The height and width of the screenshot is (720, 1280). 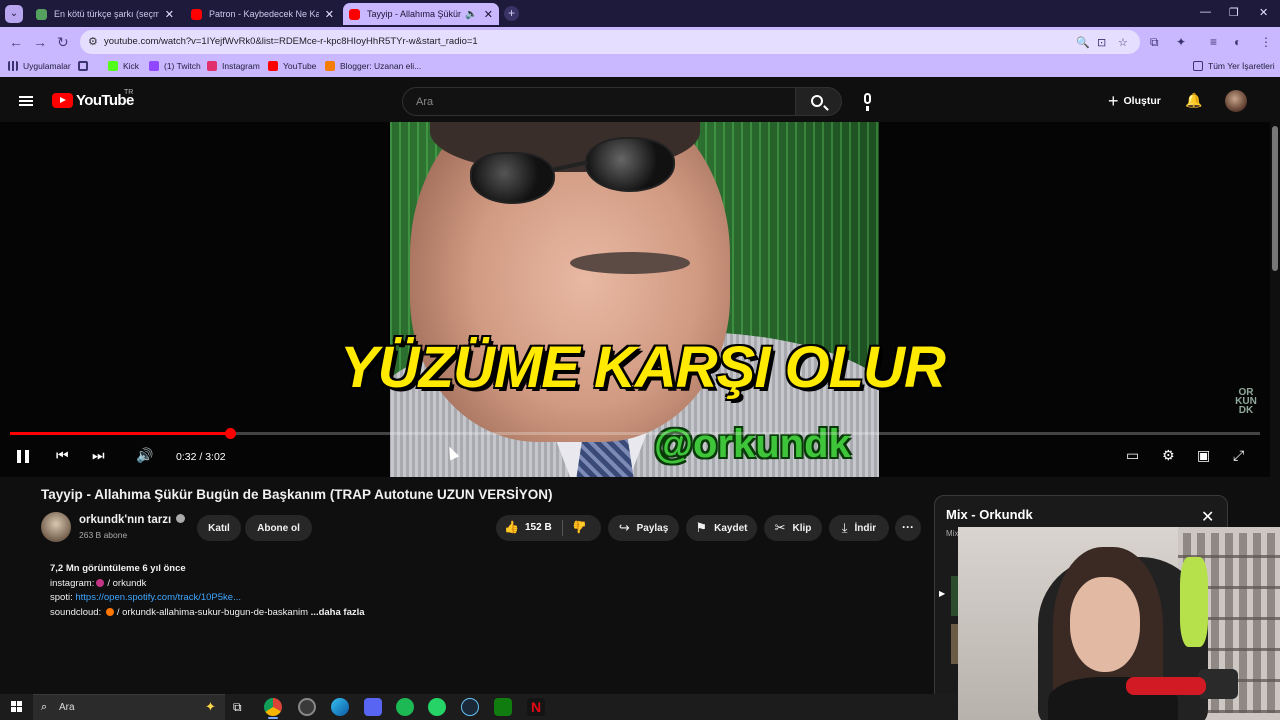 I want to click on clip-button: ✂ Klip, so click(x=793, y=528).